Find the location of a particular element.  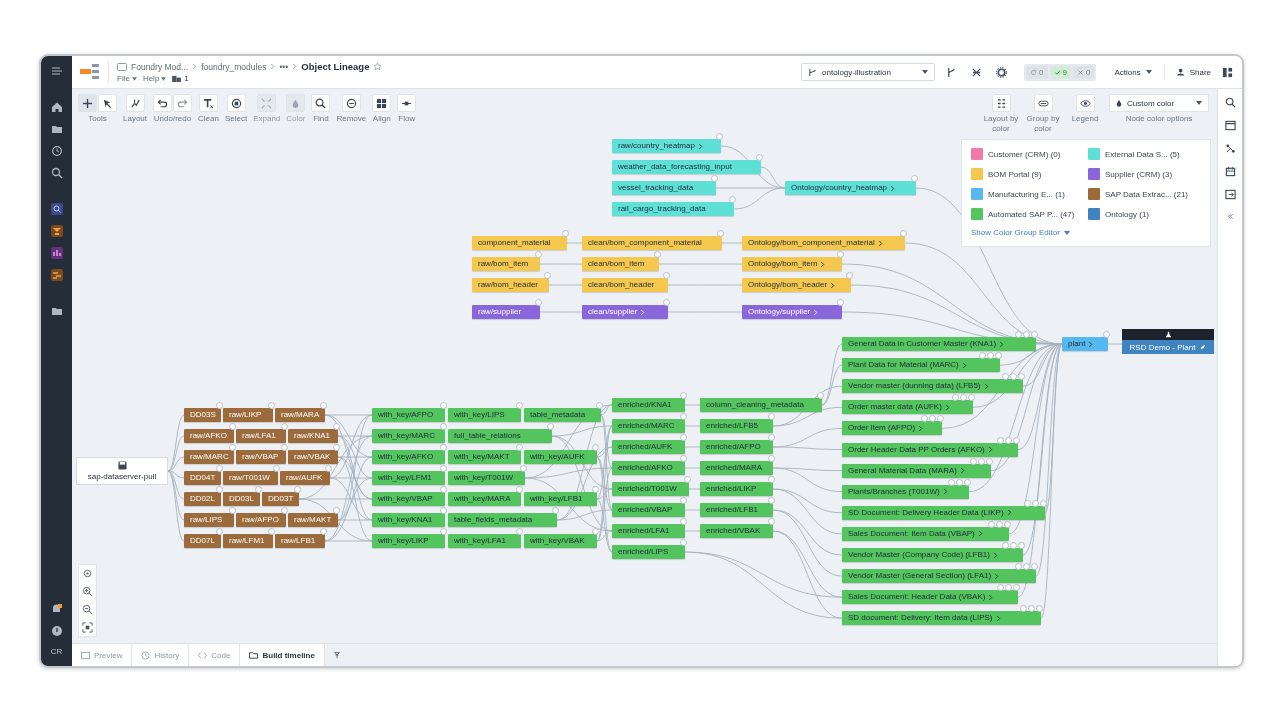

graph-node: Ontology/bom_header is located at coordinates (796, 285).